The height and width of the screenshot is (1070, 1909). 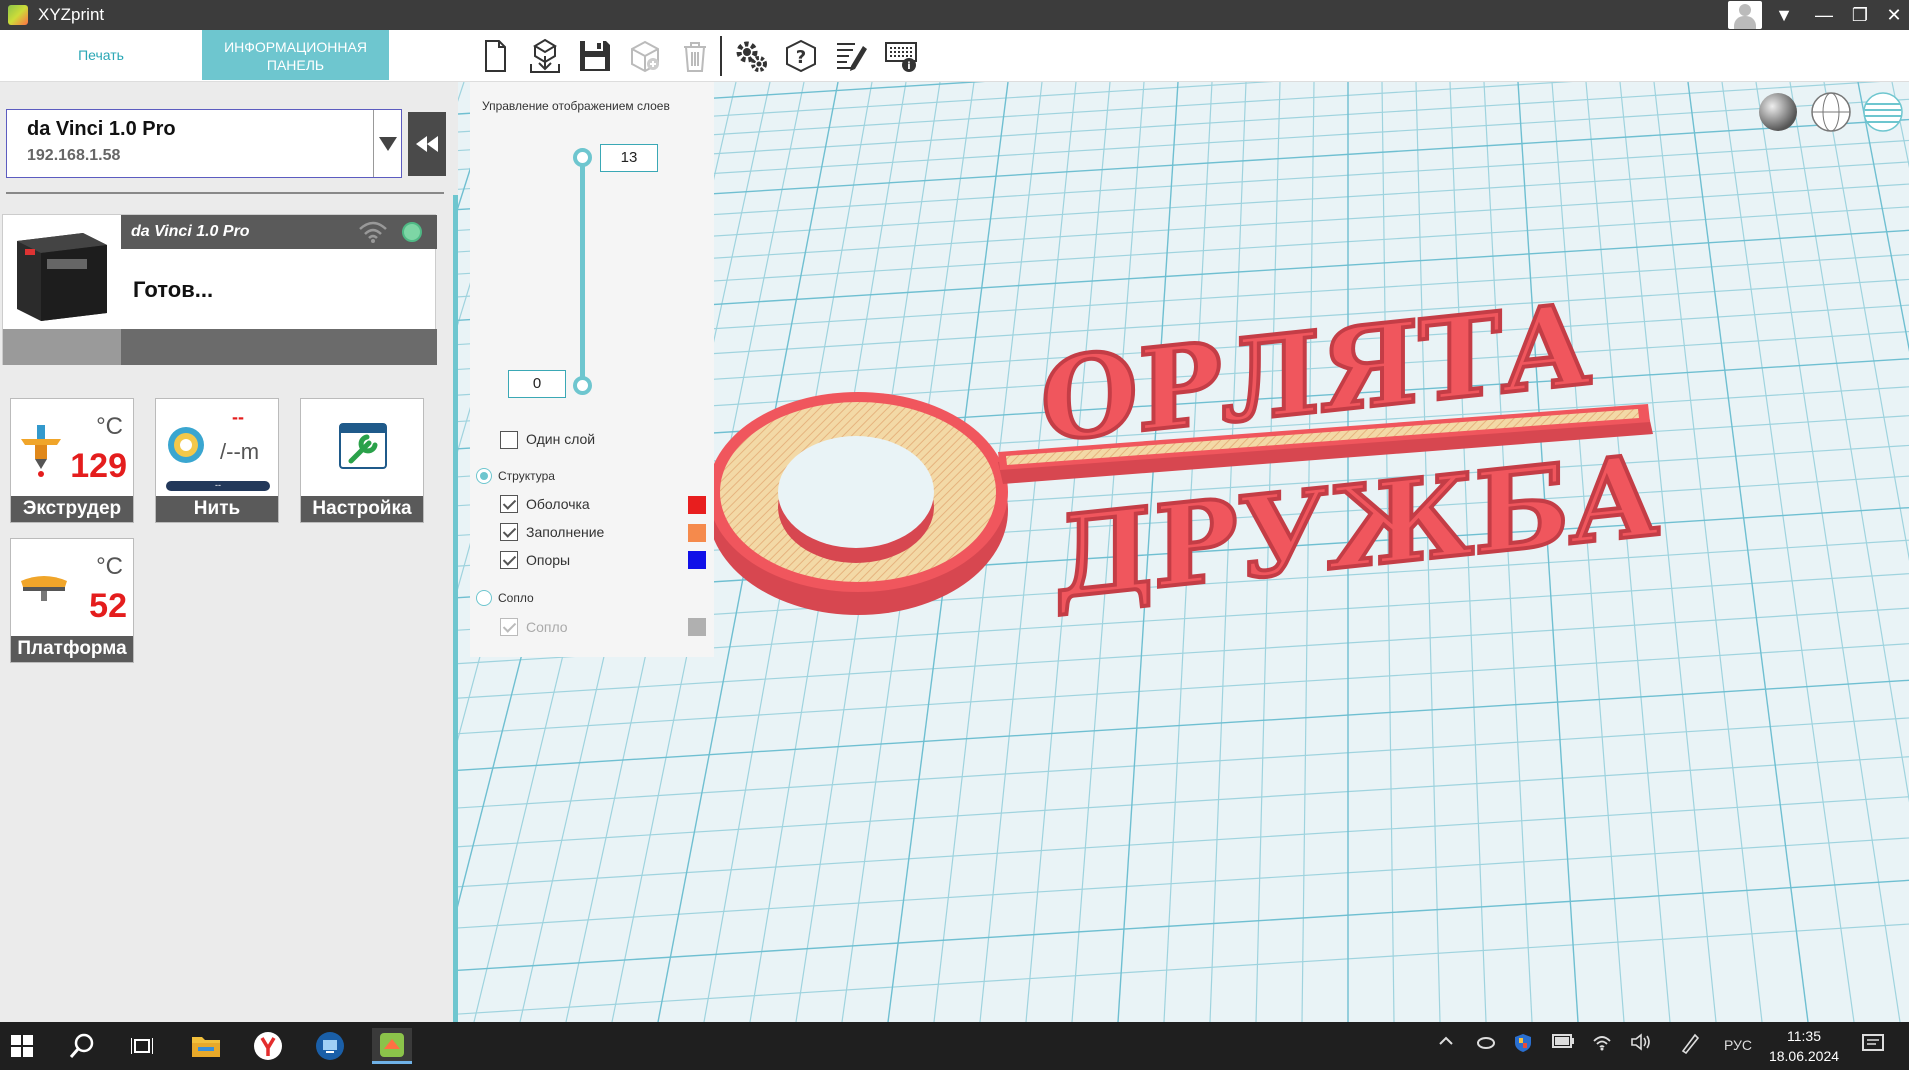 What do you see at coordinates (526, 476) in the screenshot?
I see `structure-label: Структура` at bounding box center [526, 476].